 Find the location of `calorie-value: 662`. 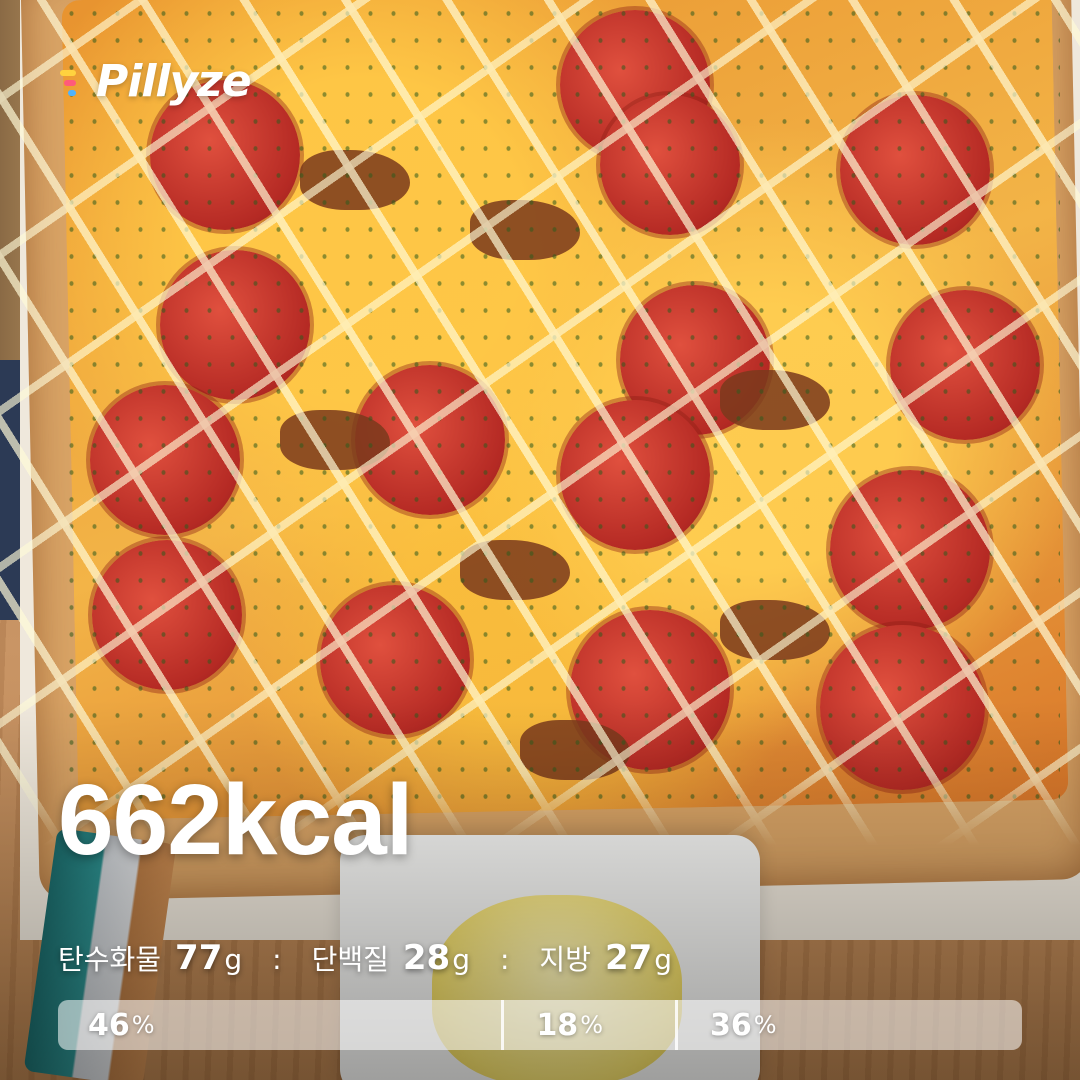

calorie-value: 662 is located at coordinates (140, 820).